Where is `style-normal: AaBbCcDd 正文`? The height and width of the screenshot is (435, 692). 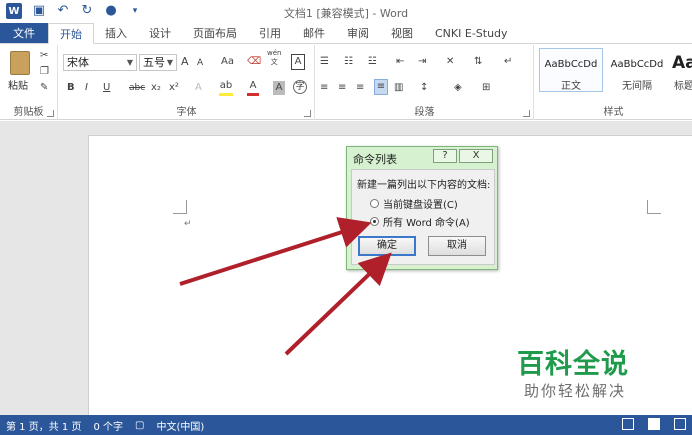
style-normal: AaBbCcDd 正文 is located at coordinates (571, 70).